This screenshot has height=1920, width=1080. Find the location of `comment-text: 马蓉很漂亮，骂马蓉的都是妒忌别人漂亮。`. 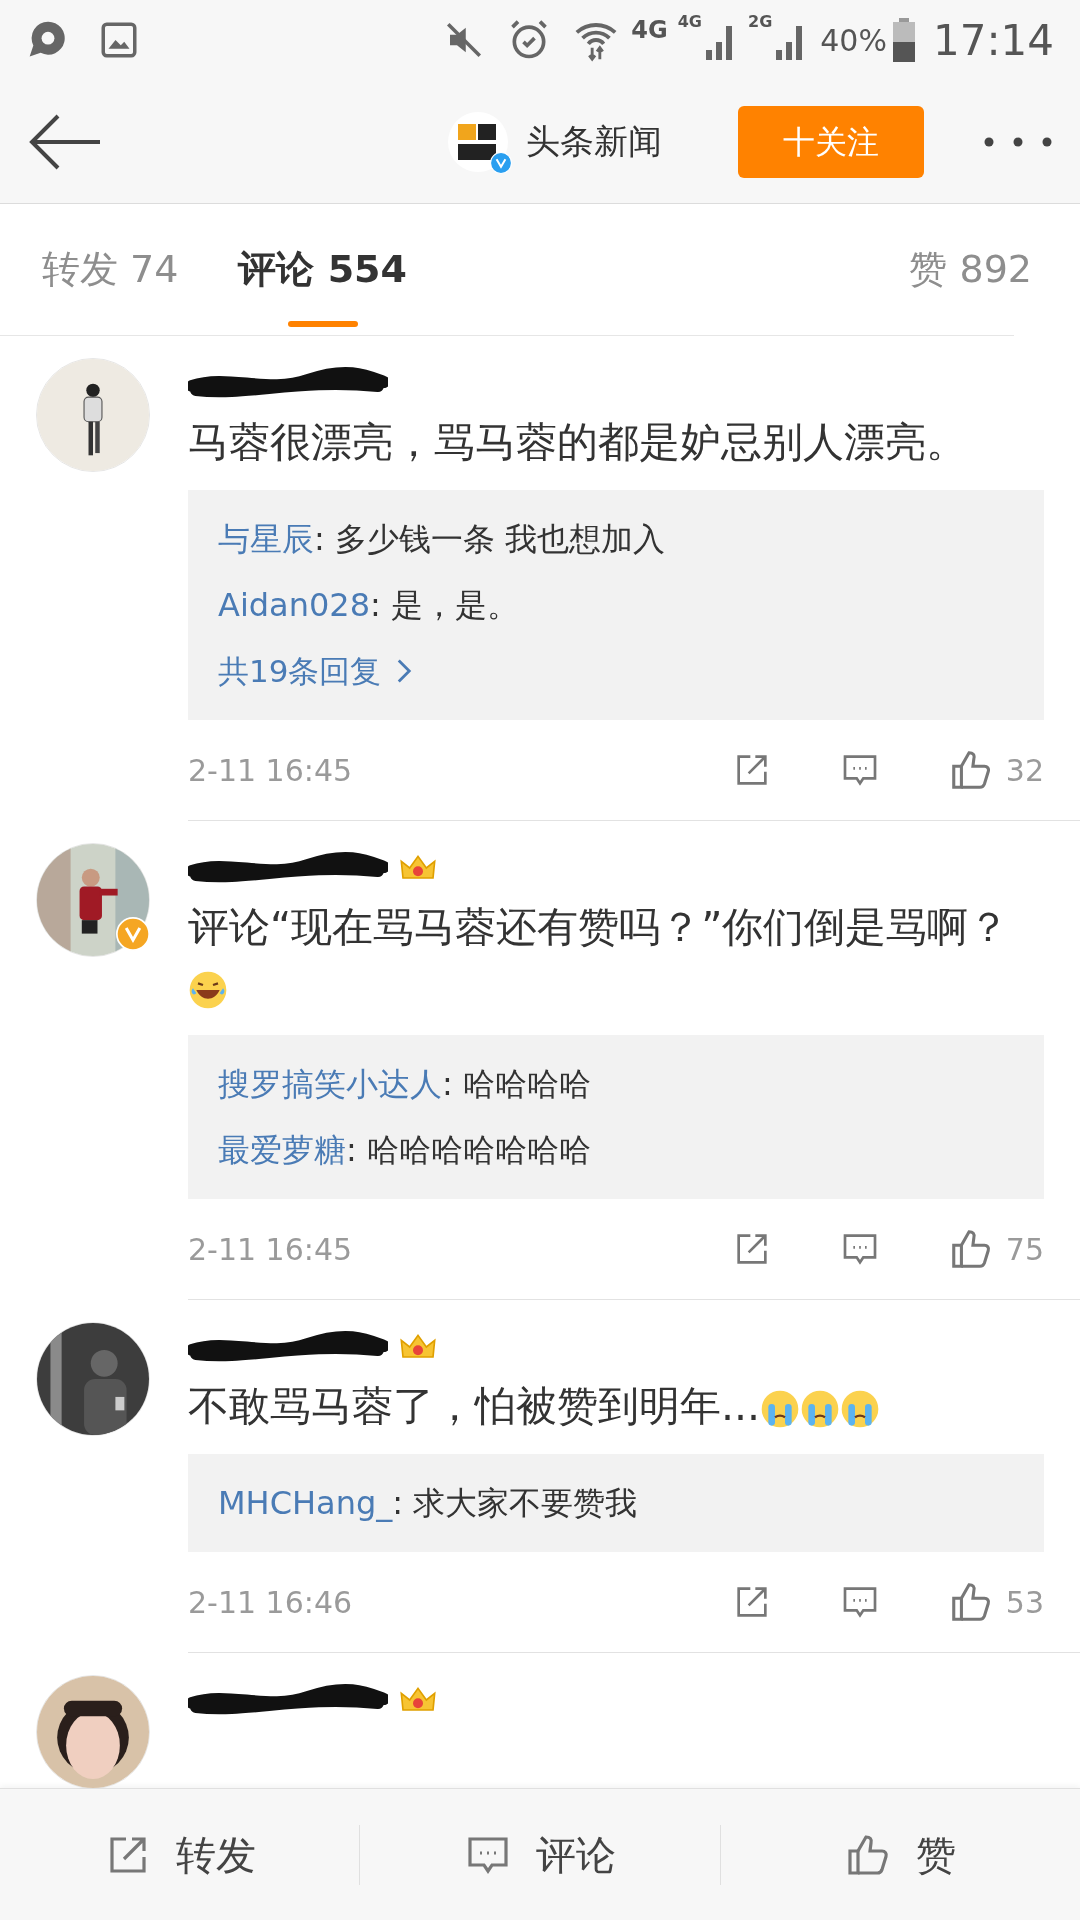

comment-text: 马蓉很漂亮，骂马蓉的都是妒忌别人漂亮。 is located at coordinates (578, 442).